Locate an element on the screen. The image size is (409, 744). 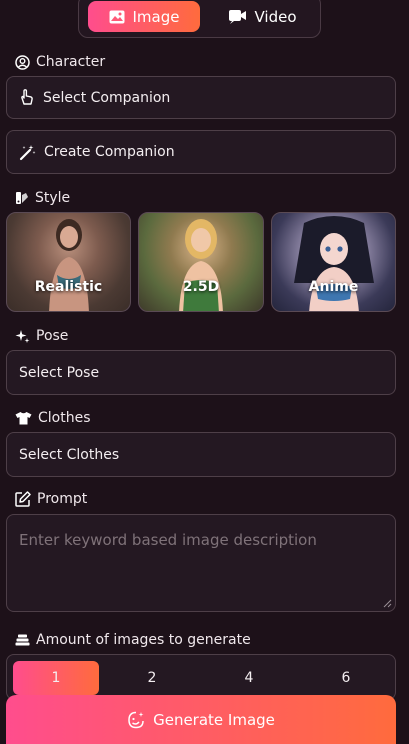
edit-pencil-icon is located at coordinates (23, 499).